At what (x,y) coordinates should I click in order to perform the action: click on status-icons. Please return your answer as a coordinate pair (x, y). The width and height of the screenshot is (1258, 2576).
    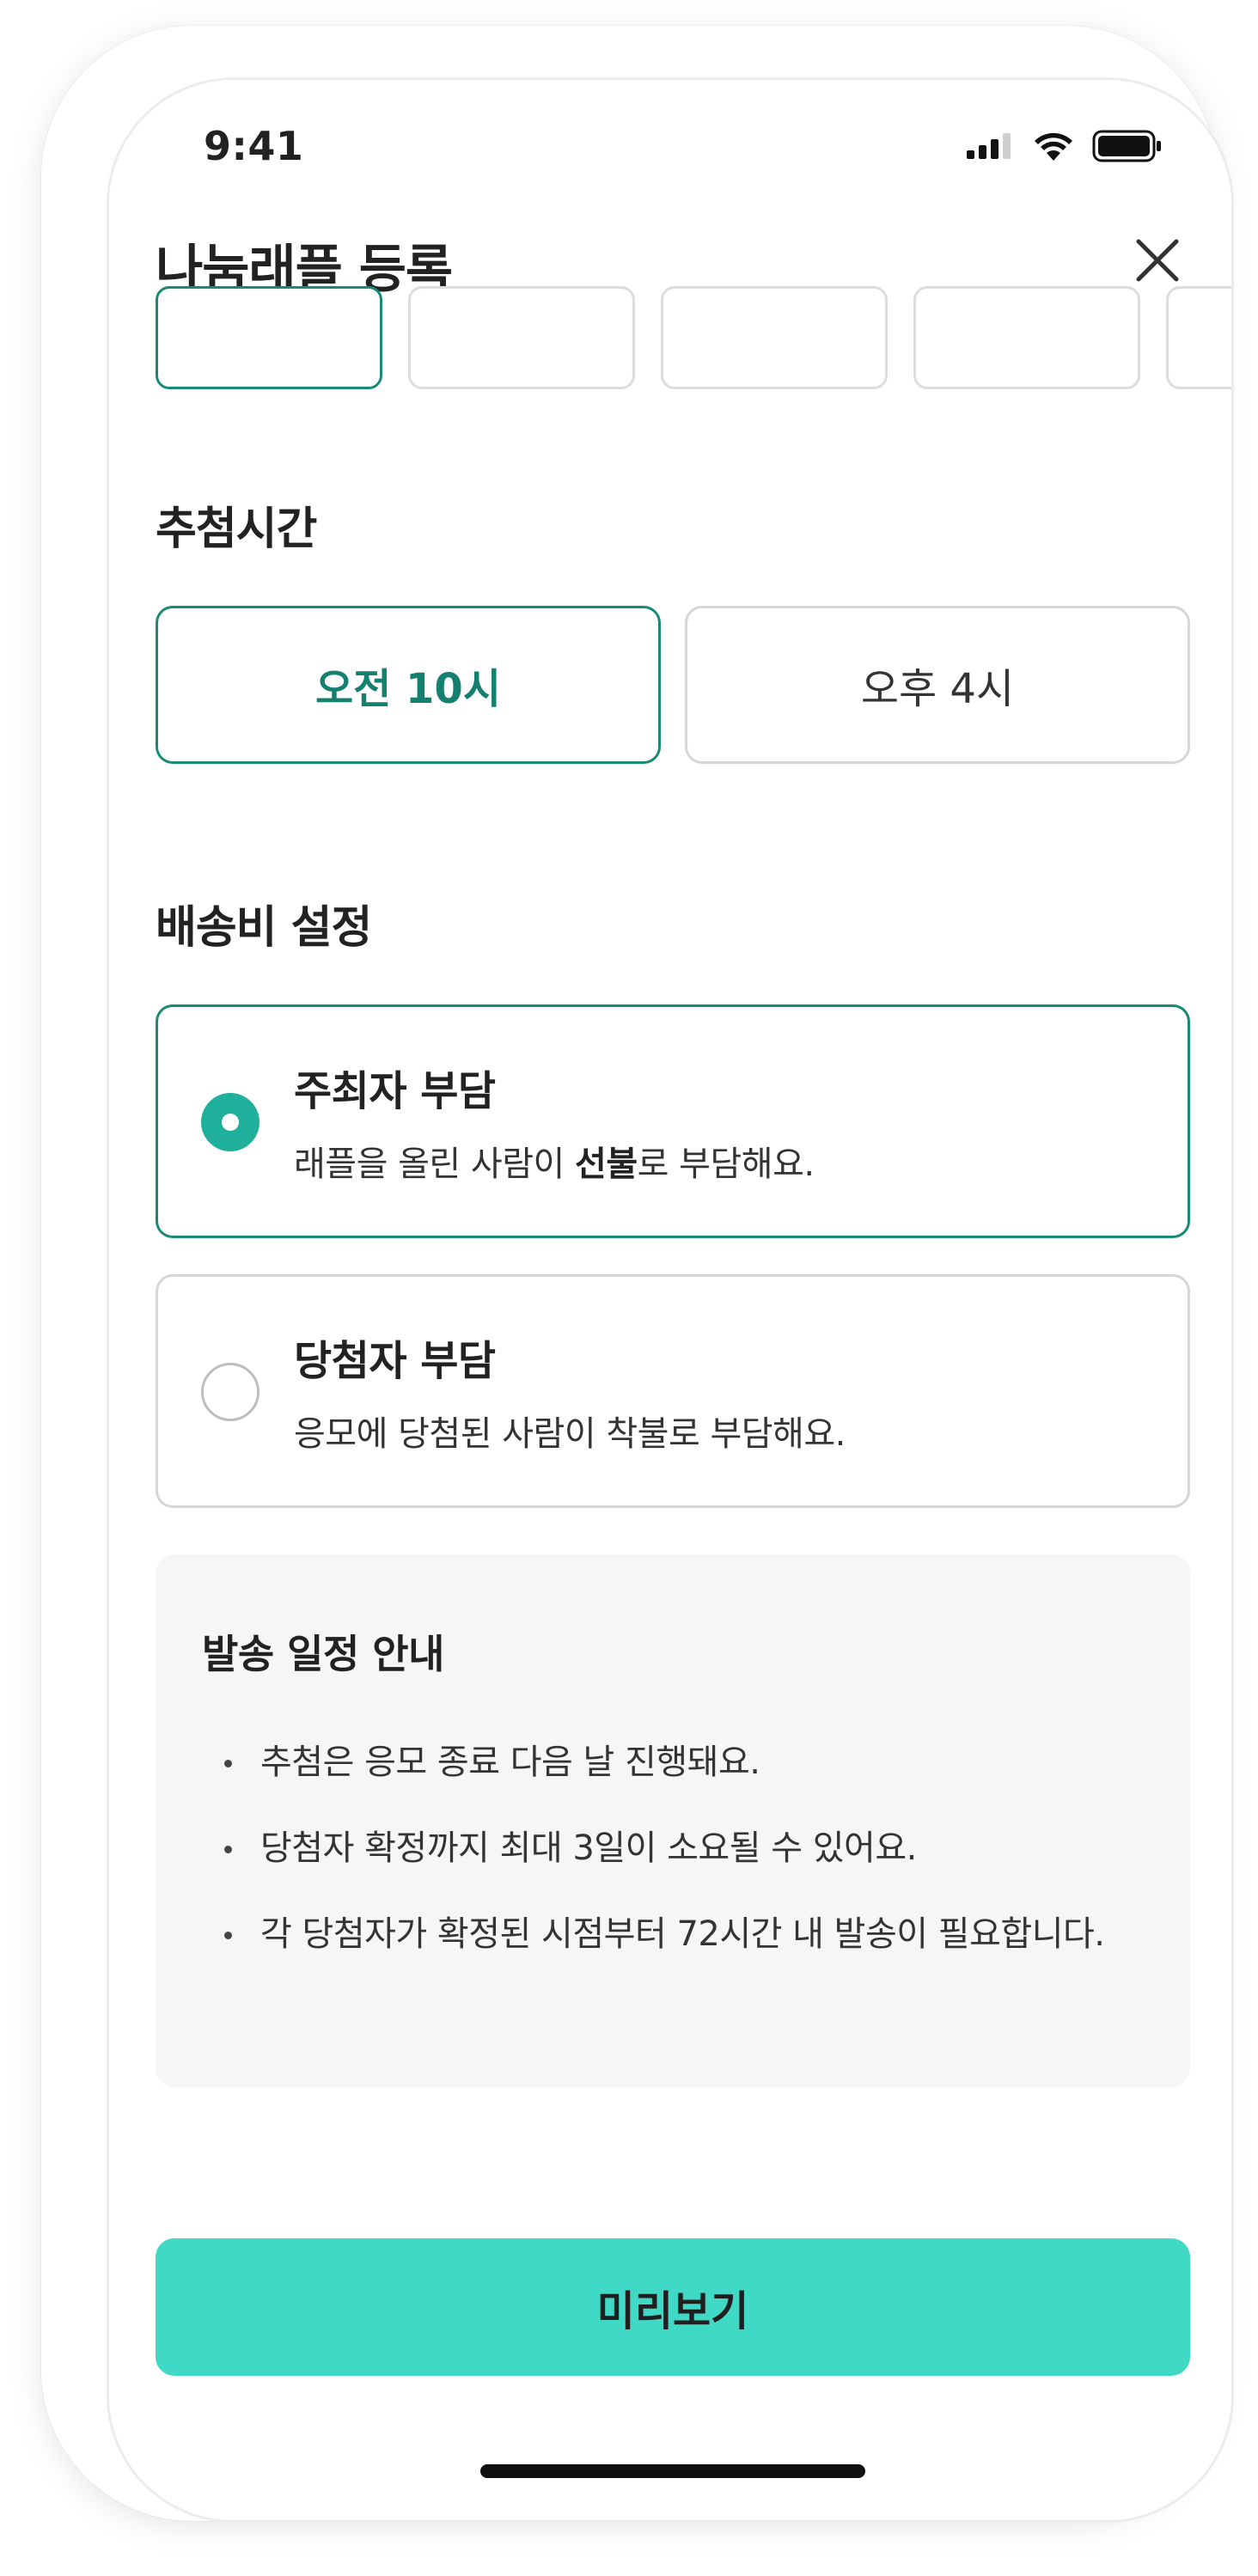
    Looking at the image, I should click on (1065, 146).